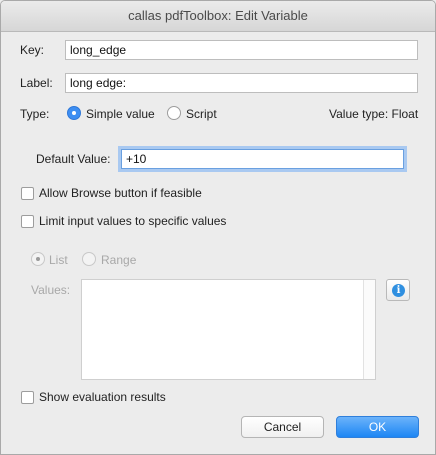 The image size is (436, 455). Describe the element at coordinates (174, 113) in the screenshot. I see `script-radio` at that location.